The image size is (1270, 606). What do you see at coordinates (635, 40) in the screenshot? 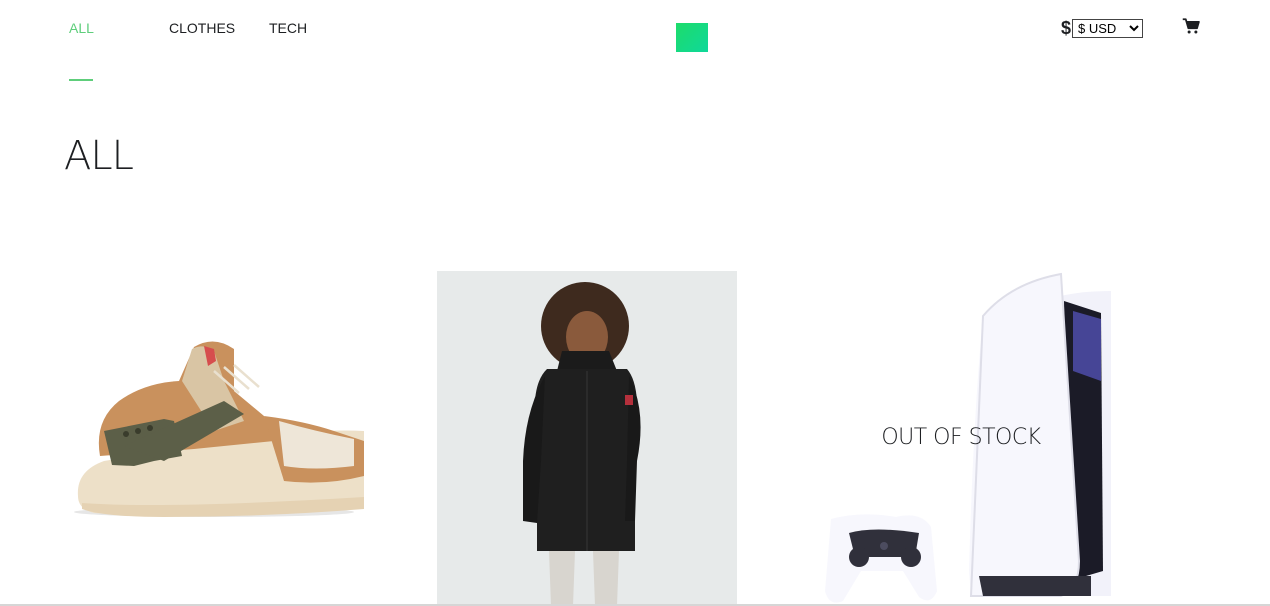
I see `top-navigation: ALL CLOTHES TECH $ $ USD` at bounding box center [635, 40].